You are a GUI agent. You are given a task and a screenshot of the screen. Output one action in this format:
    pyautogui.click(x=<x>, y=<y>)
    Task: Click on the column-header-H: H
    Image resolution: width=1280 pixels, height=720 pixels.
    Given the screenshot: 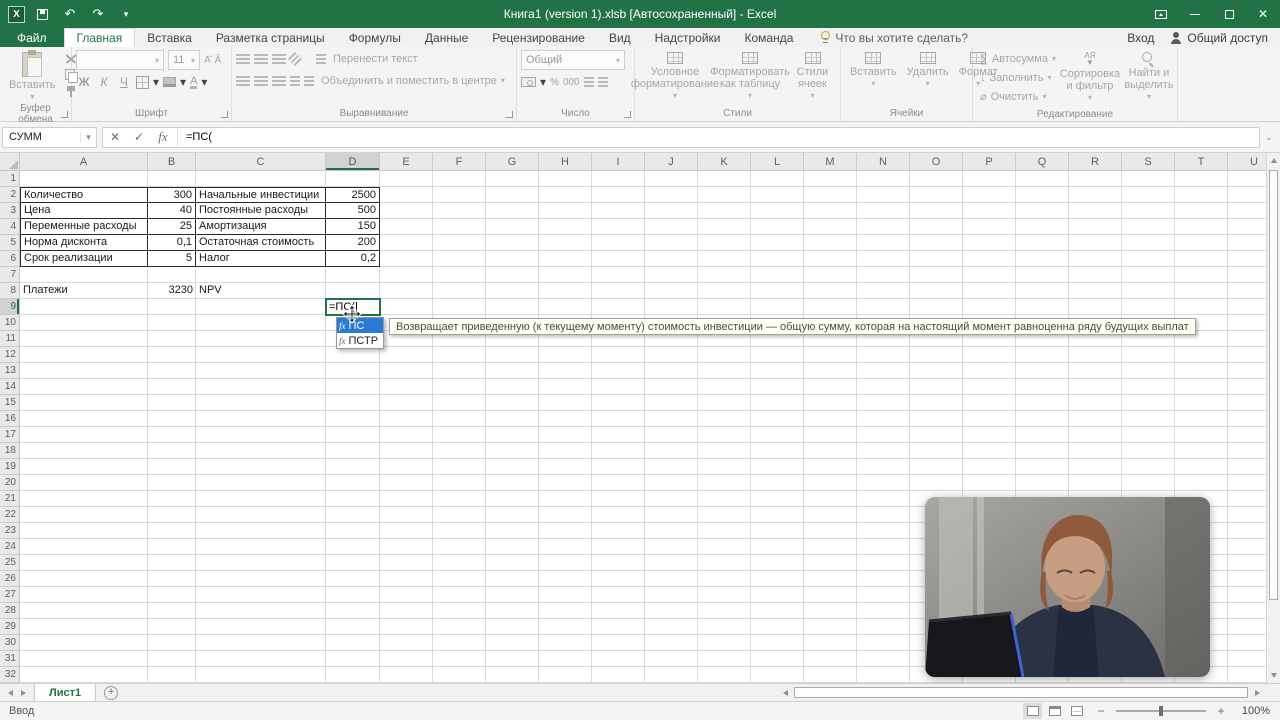 What is the action you would take?
    pyautogui.click(x=565, y=161)
    